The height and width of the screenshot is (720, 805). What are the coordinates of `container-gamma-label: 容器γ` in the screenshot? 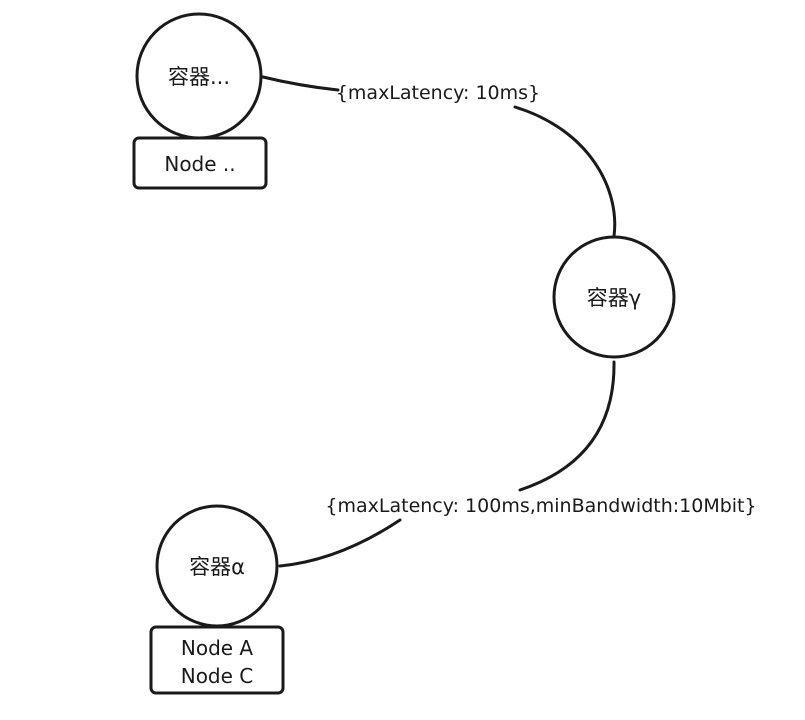 It's located at (614, 298).